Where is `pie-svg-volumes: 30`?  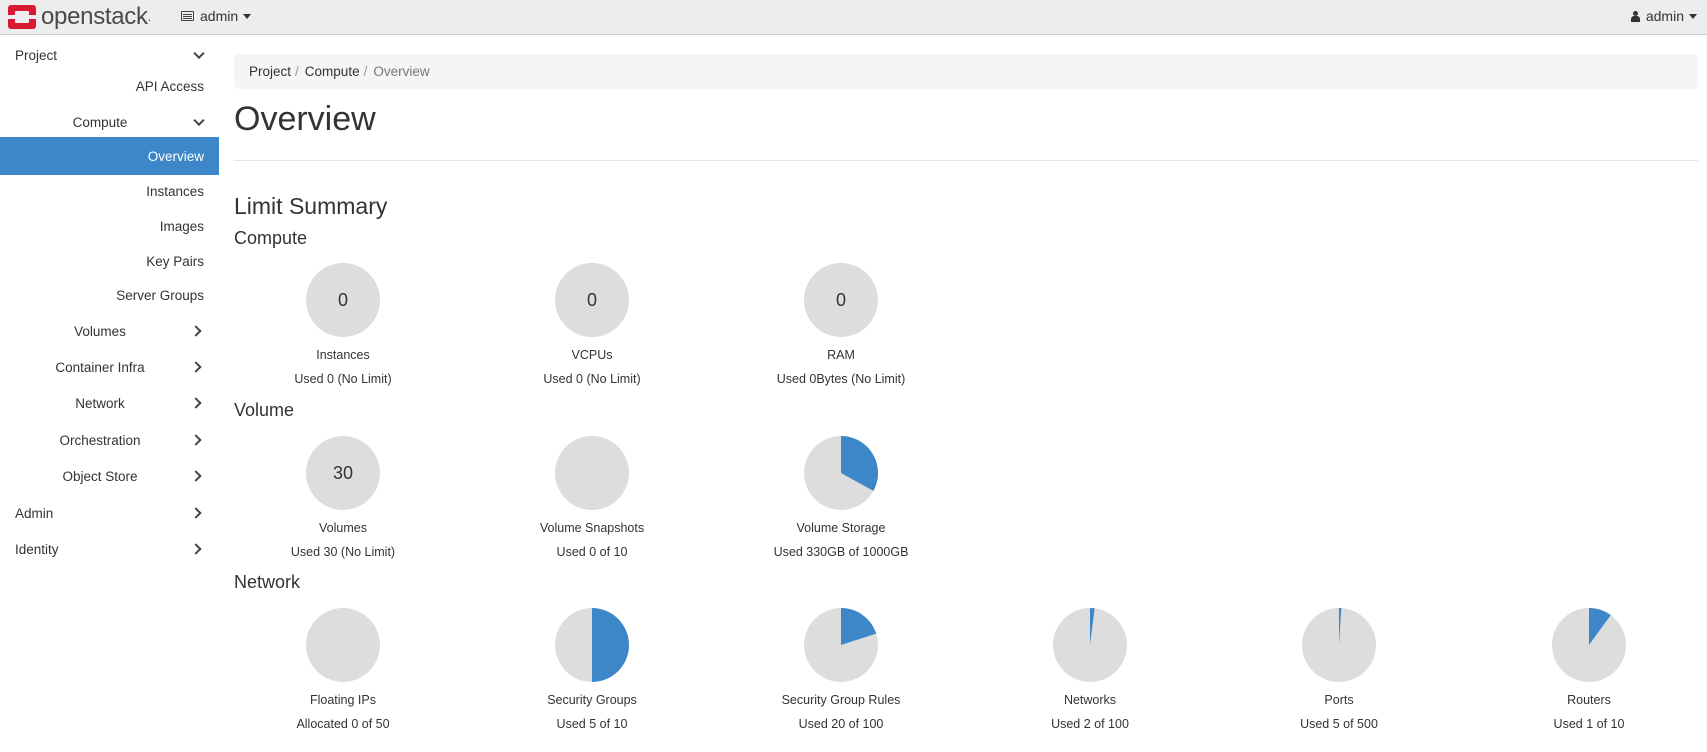
pie-svg-volumes: 30 is located at coordinates (343, 473).